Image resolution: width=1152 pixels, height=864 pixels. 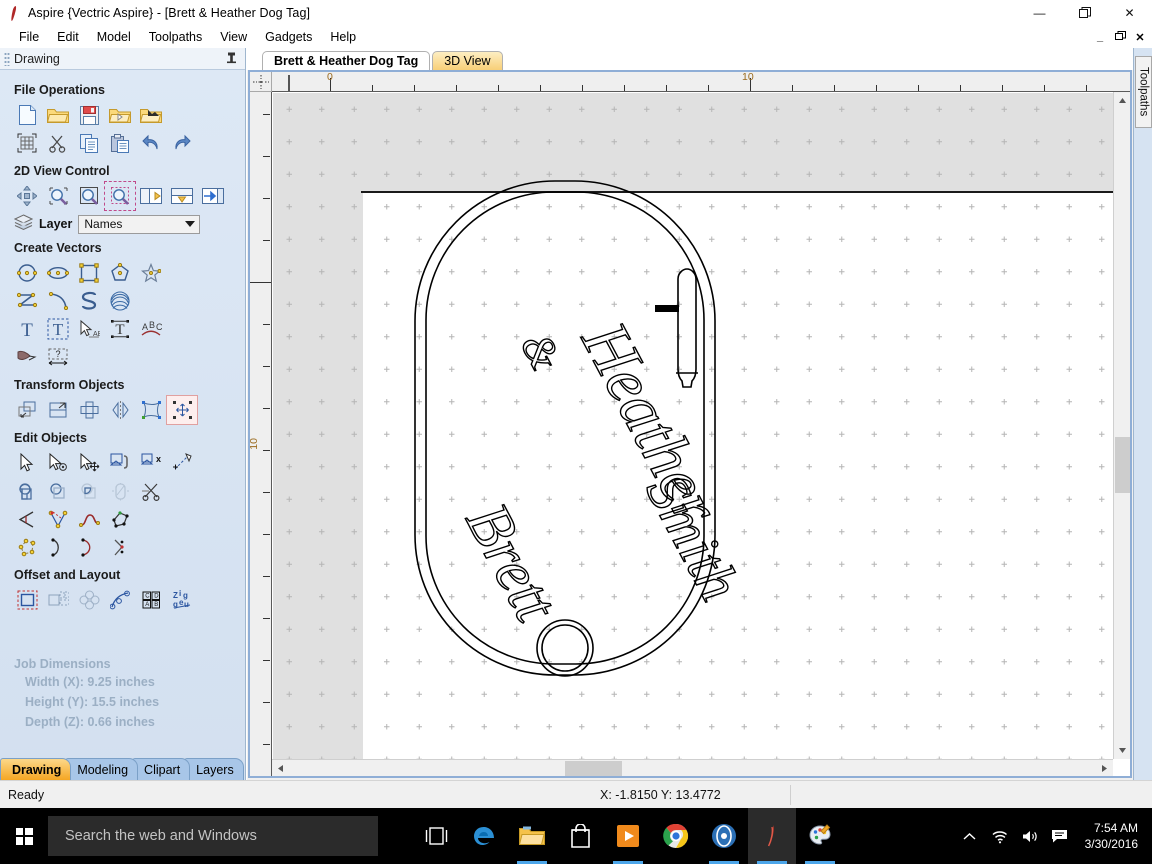 I want to click on cut-scissors-icon, so click(x=58, y=143).